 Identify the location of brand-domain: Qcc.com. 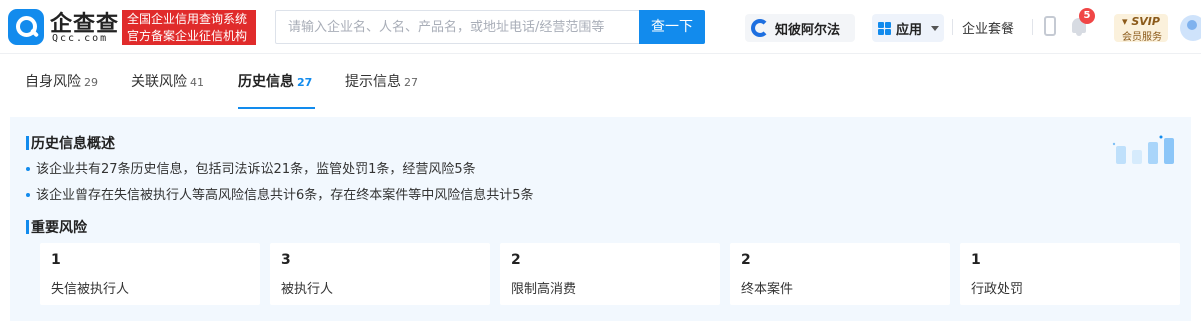
(80, 38).